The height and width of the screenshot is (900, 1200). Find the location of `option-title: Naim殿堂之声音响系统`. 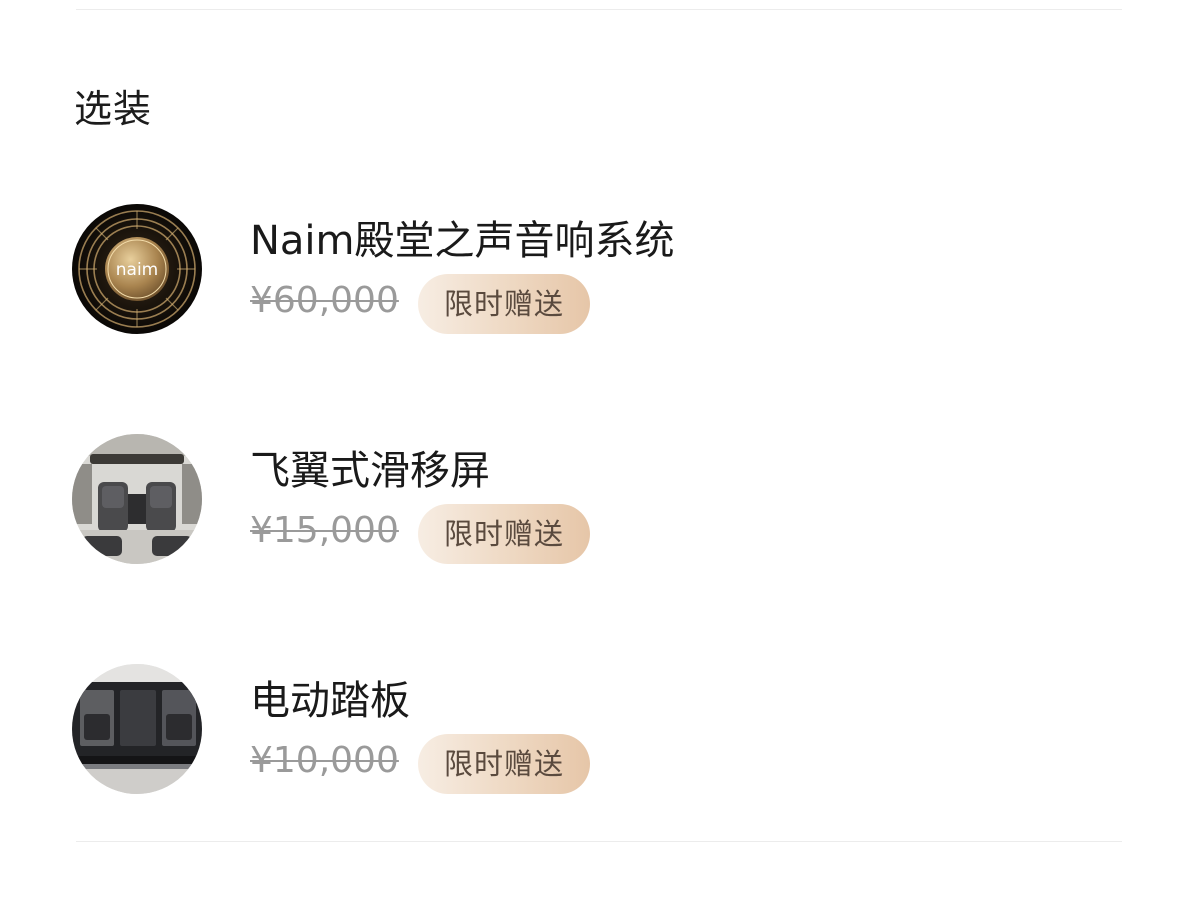

option-title: Naim殿堂之声音响系统 is located at coordinates (462, 241).